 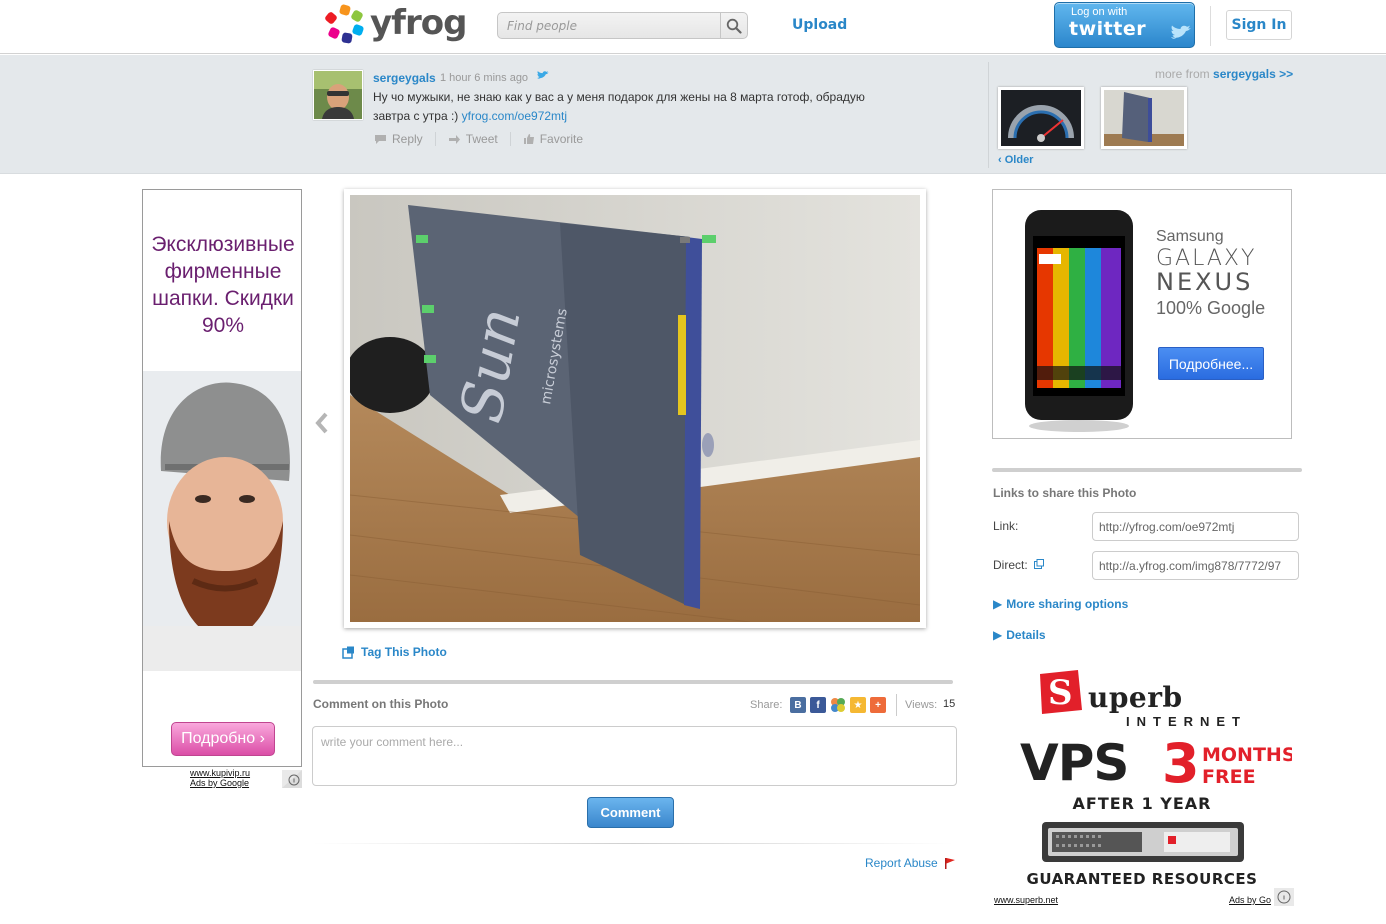 What do you see at coordinates (484, 78) in the screenshot?
I see `tweet-timestamp: 1 hour 6 mins ago` at bounding box center [484, 78].